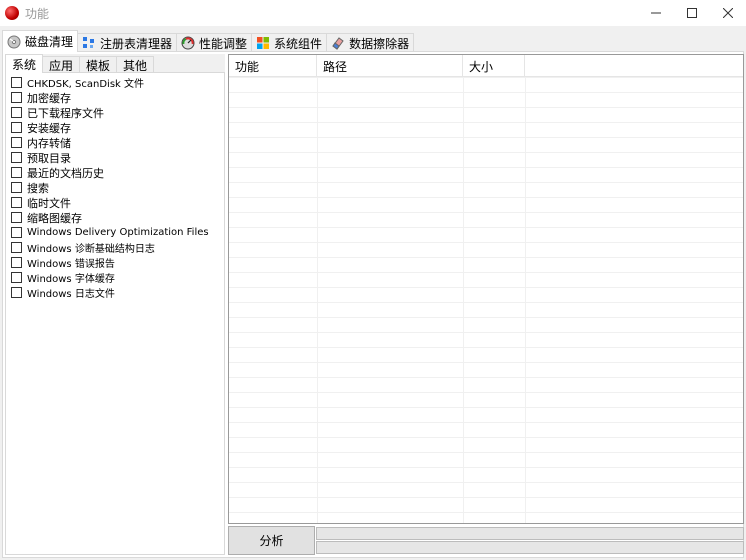  What do you see at coordinates (12, 13) in the screenshot?
I see `app-icon` at bounding box center [12, 13].